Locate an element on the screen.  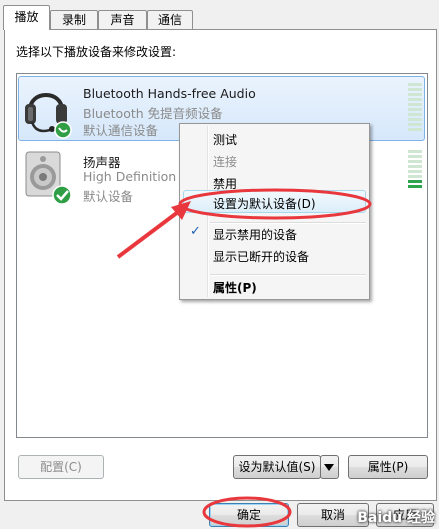
device-status: 默认通信设备 is located at coordinates (121, 130).